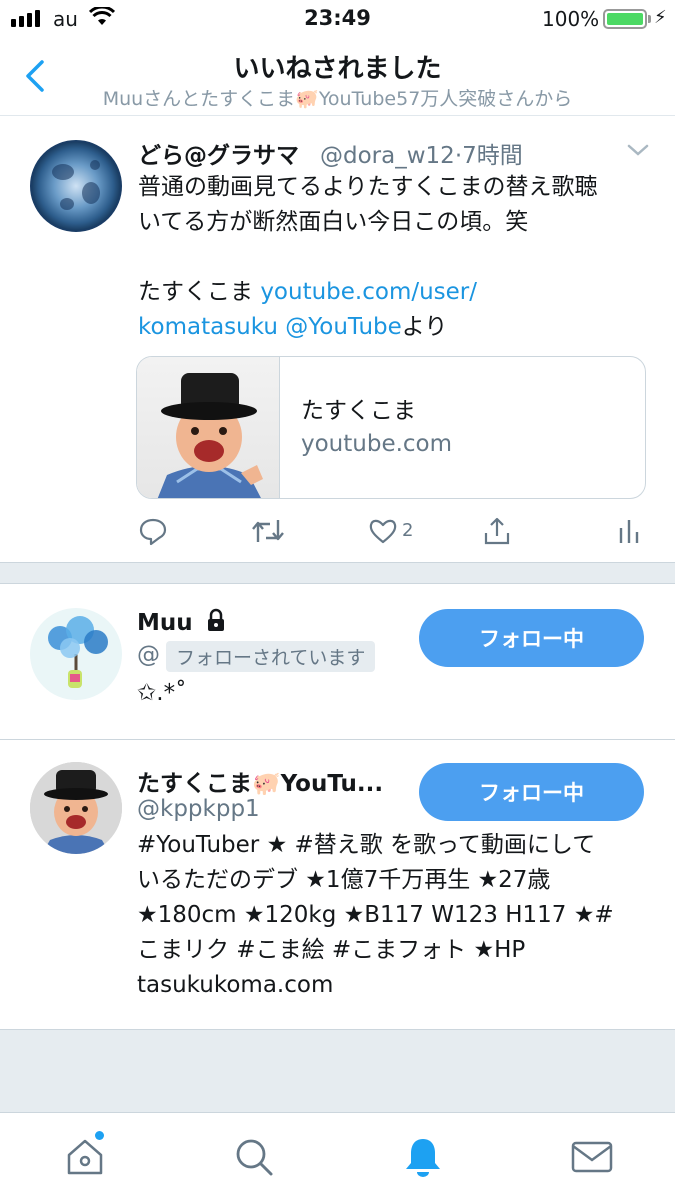  I want to click on new-content-dot, so click(99, 1135).